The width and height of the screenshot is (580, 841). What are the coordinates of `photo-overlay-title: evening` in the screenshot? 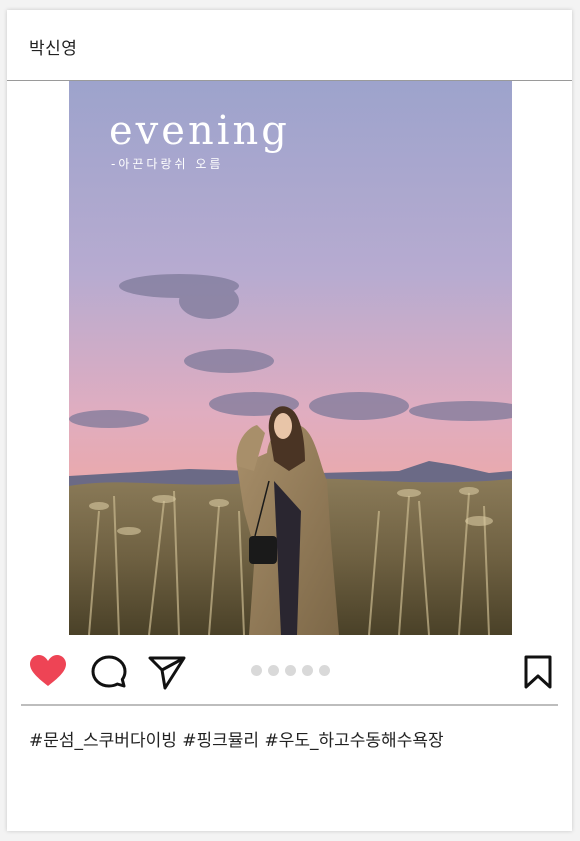 It's located at (199, 131).